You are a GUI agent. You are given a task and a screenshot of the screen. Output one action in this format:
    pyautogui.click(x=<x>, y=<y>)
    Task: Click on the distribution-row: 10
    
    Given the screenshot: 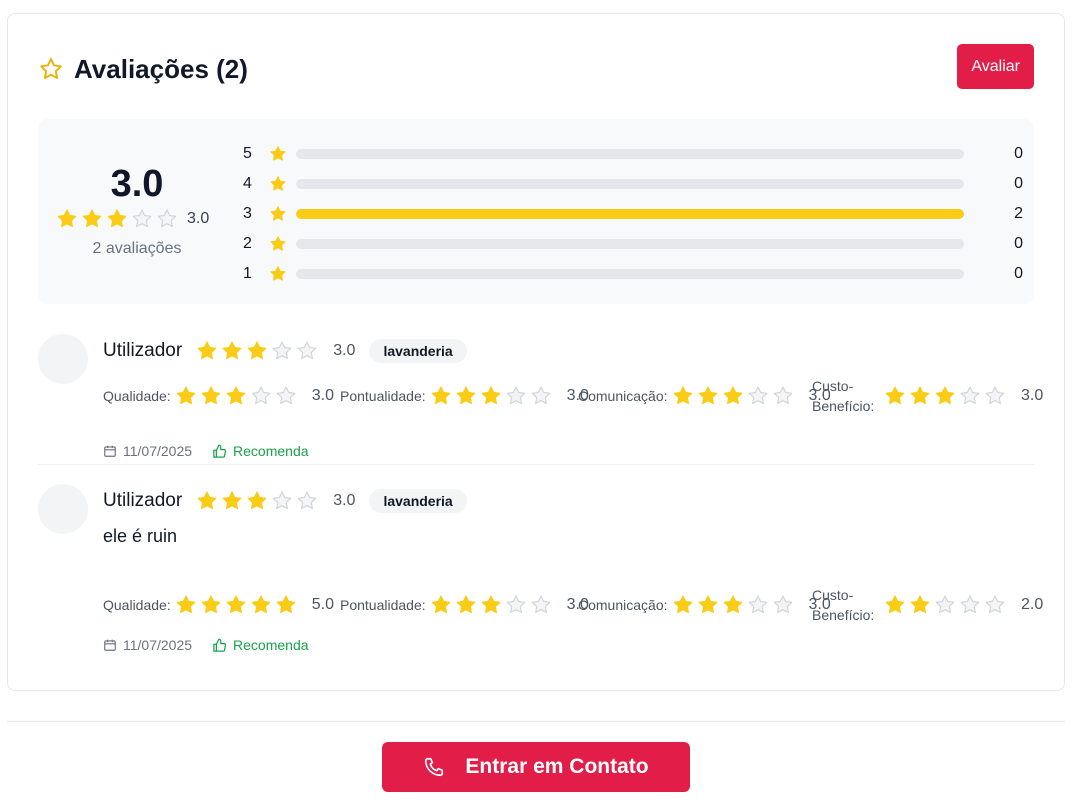 What is the action you would take?
    pyautogui.click(x=633, y=274)
    